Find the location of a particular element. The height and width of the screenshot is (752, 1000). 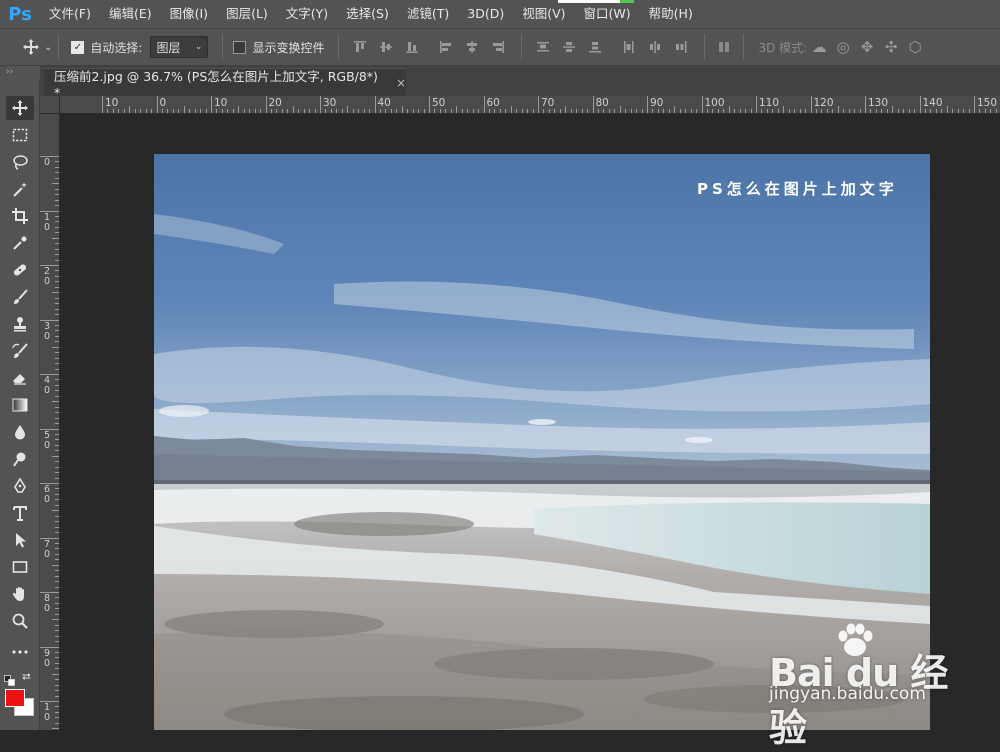

pen-tool is located at coordinates (20, 486).